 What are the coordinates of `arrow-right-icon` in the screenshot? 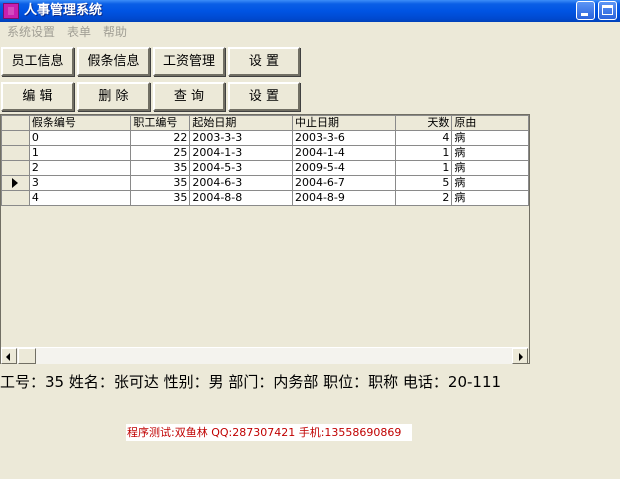 It's located at (521, 357).